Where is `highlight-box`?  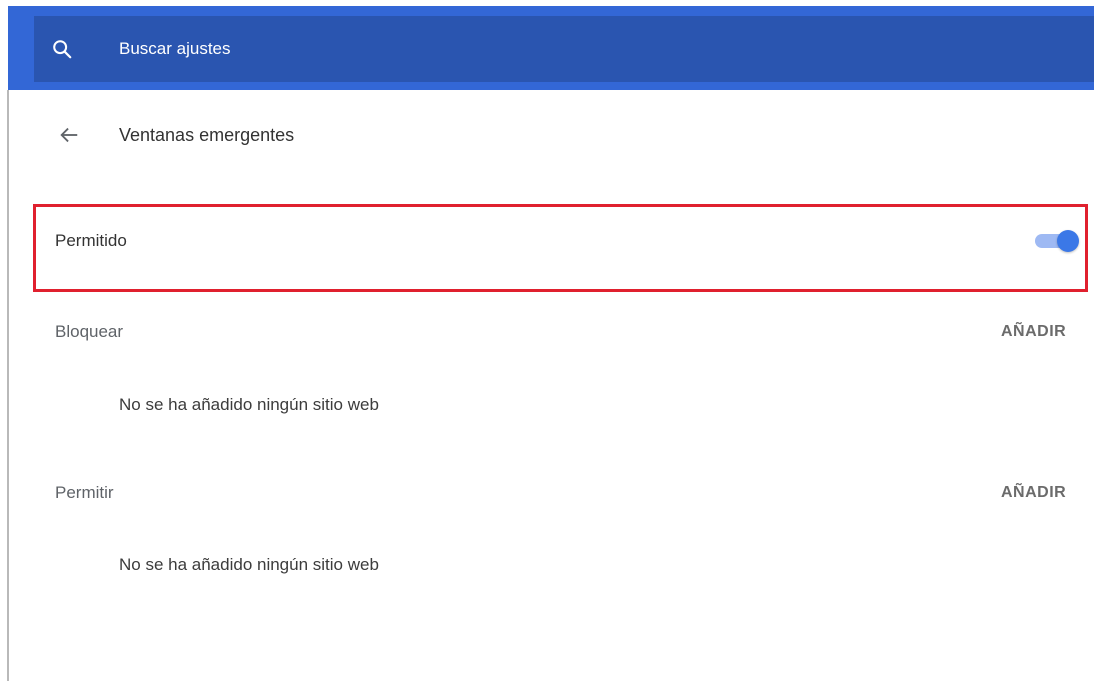 highlight-box is located at coordinates (560, 248).